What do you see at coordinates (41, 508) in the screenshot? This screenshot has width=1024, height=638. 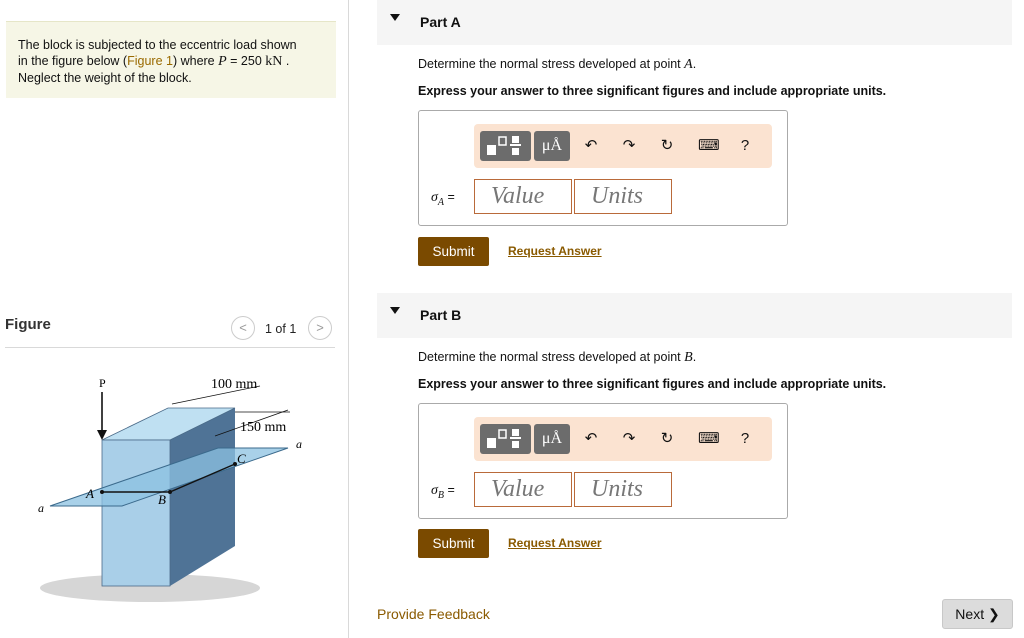 I see `label-a-left: a` at bounding box center [41, 508].